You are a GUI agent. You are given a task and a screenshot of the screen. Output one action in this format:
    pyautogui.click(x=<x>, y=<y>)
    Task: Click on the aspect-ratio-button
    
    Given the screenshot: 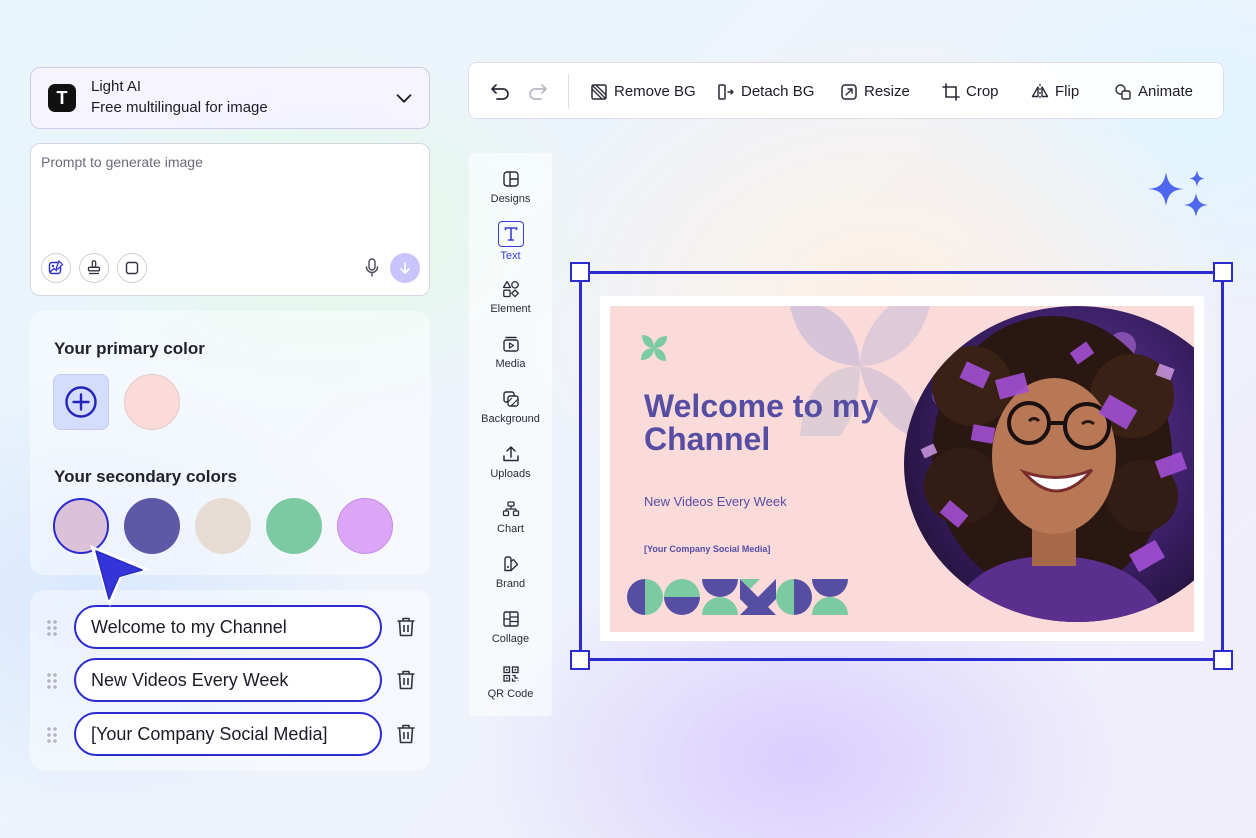 What is the action you would take?
    pyautogui.click(x=132, y=268)
    